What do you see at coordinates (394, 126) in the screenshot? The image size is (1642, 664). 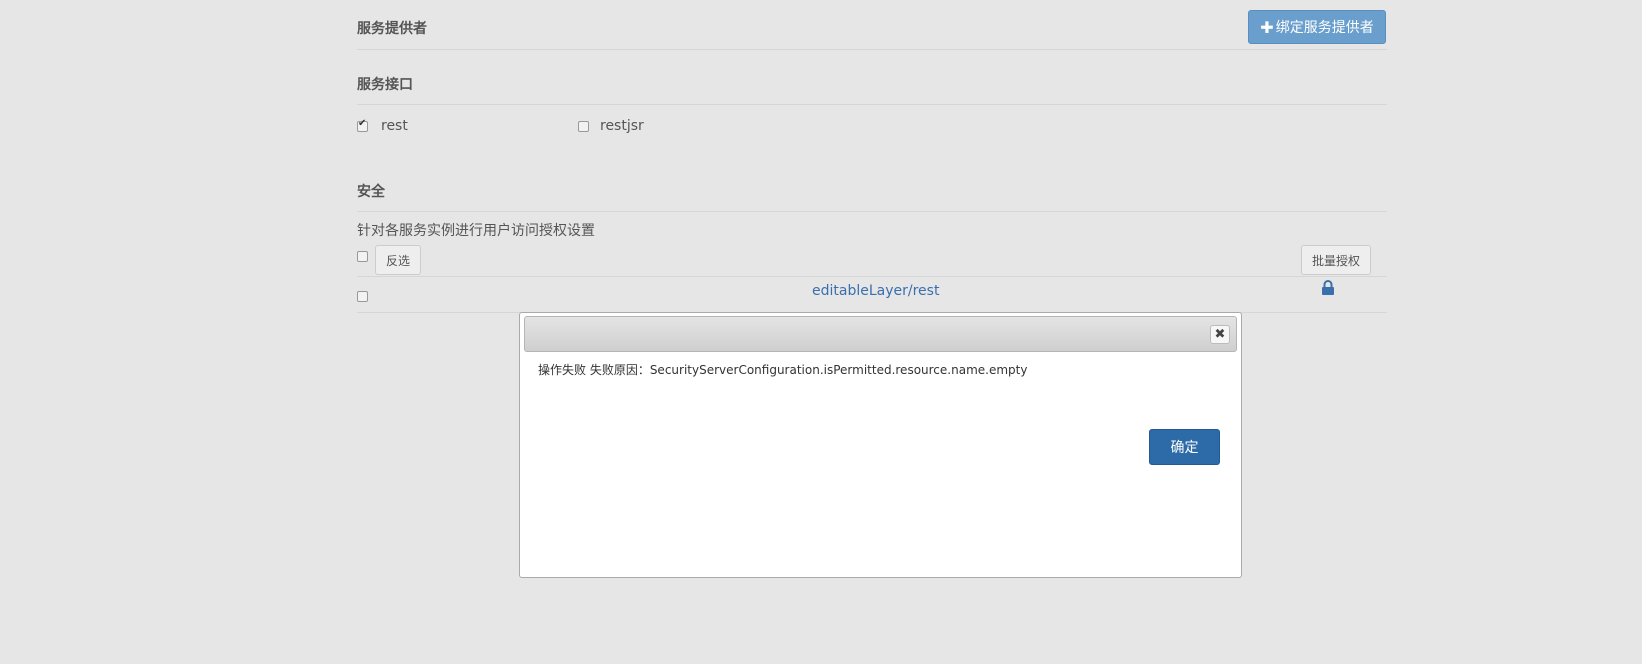 I see `interface-rest-label: rest` at bounding box center [394, 126].